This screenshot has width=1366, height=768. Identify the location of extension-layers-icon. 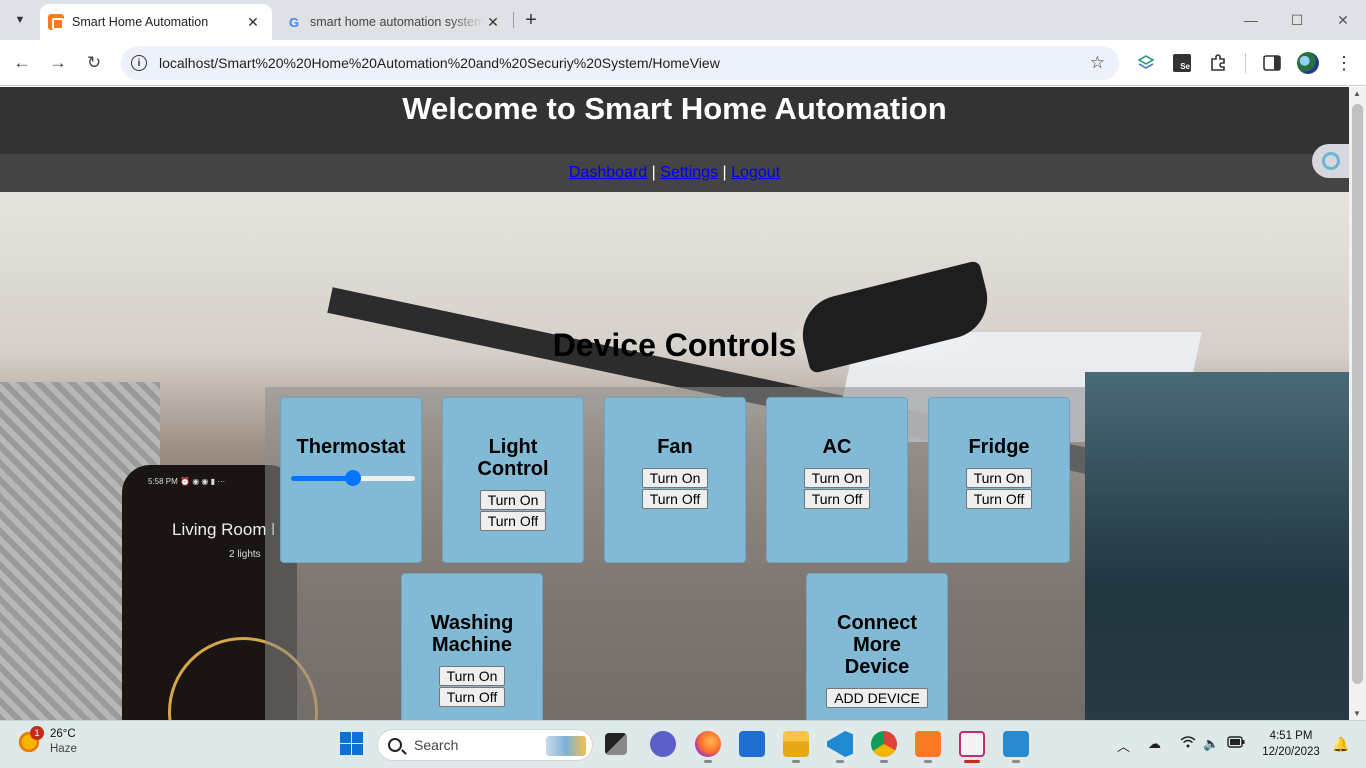
(1146, 63).